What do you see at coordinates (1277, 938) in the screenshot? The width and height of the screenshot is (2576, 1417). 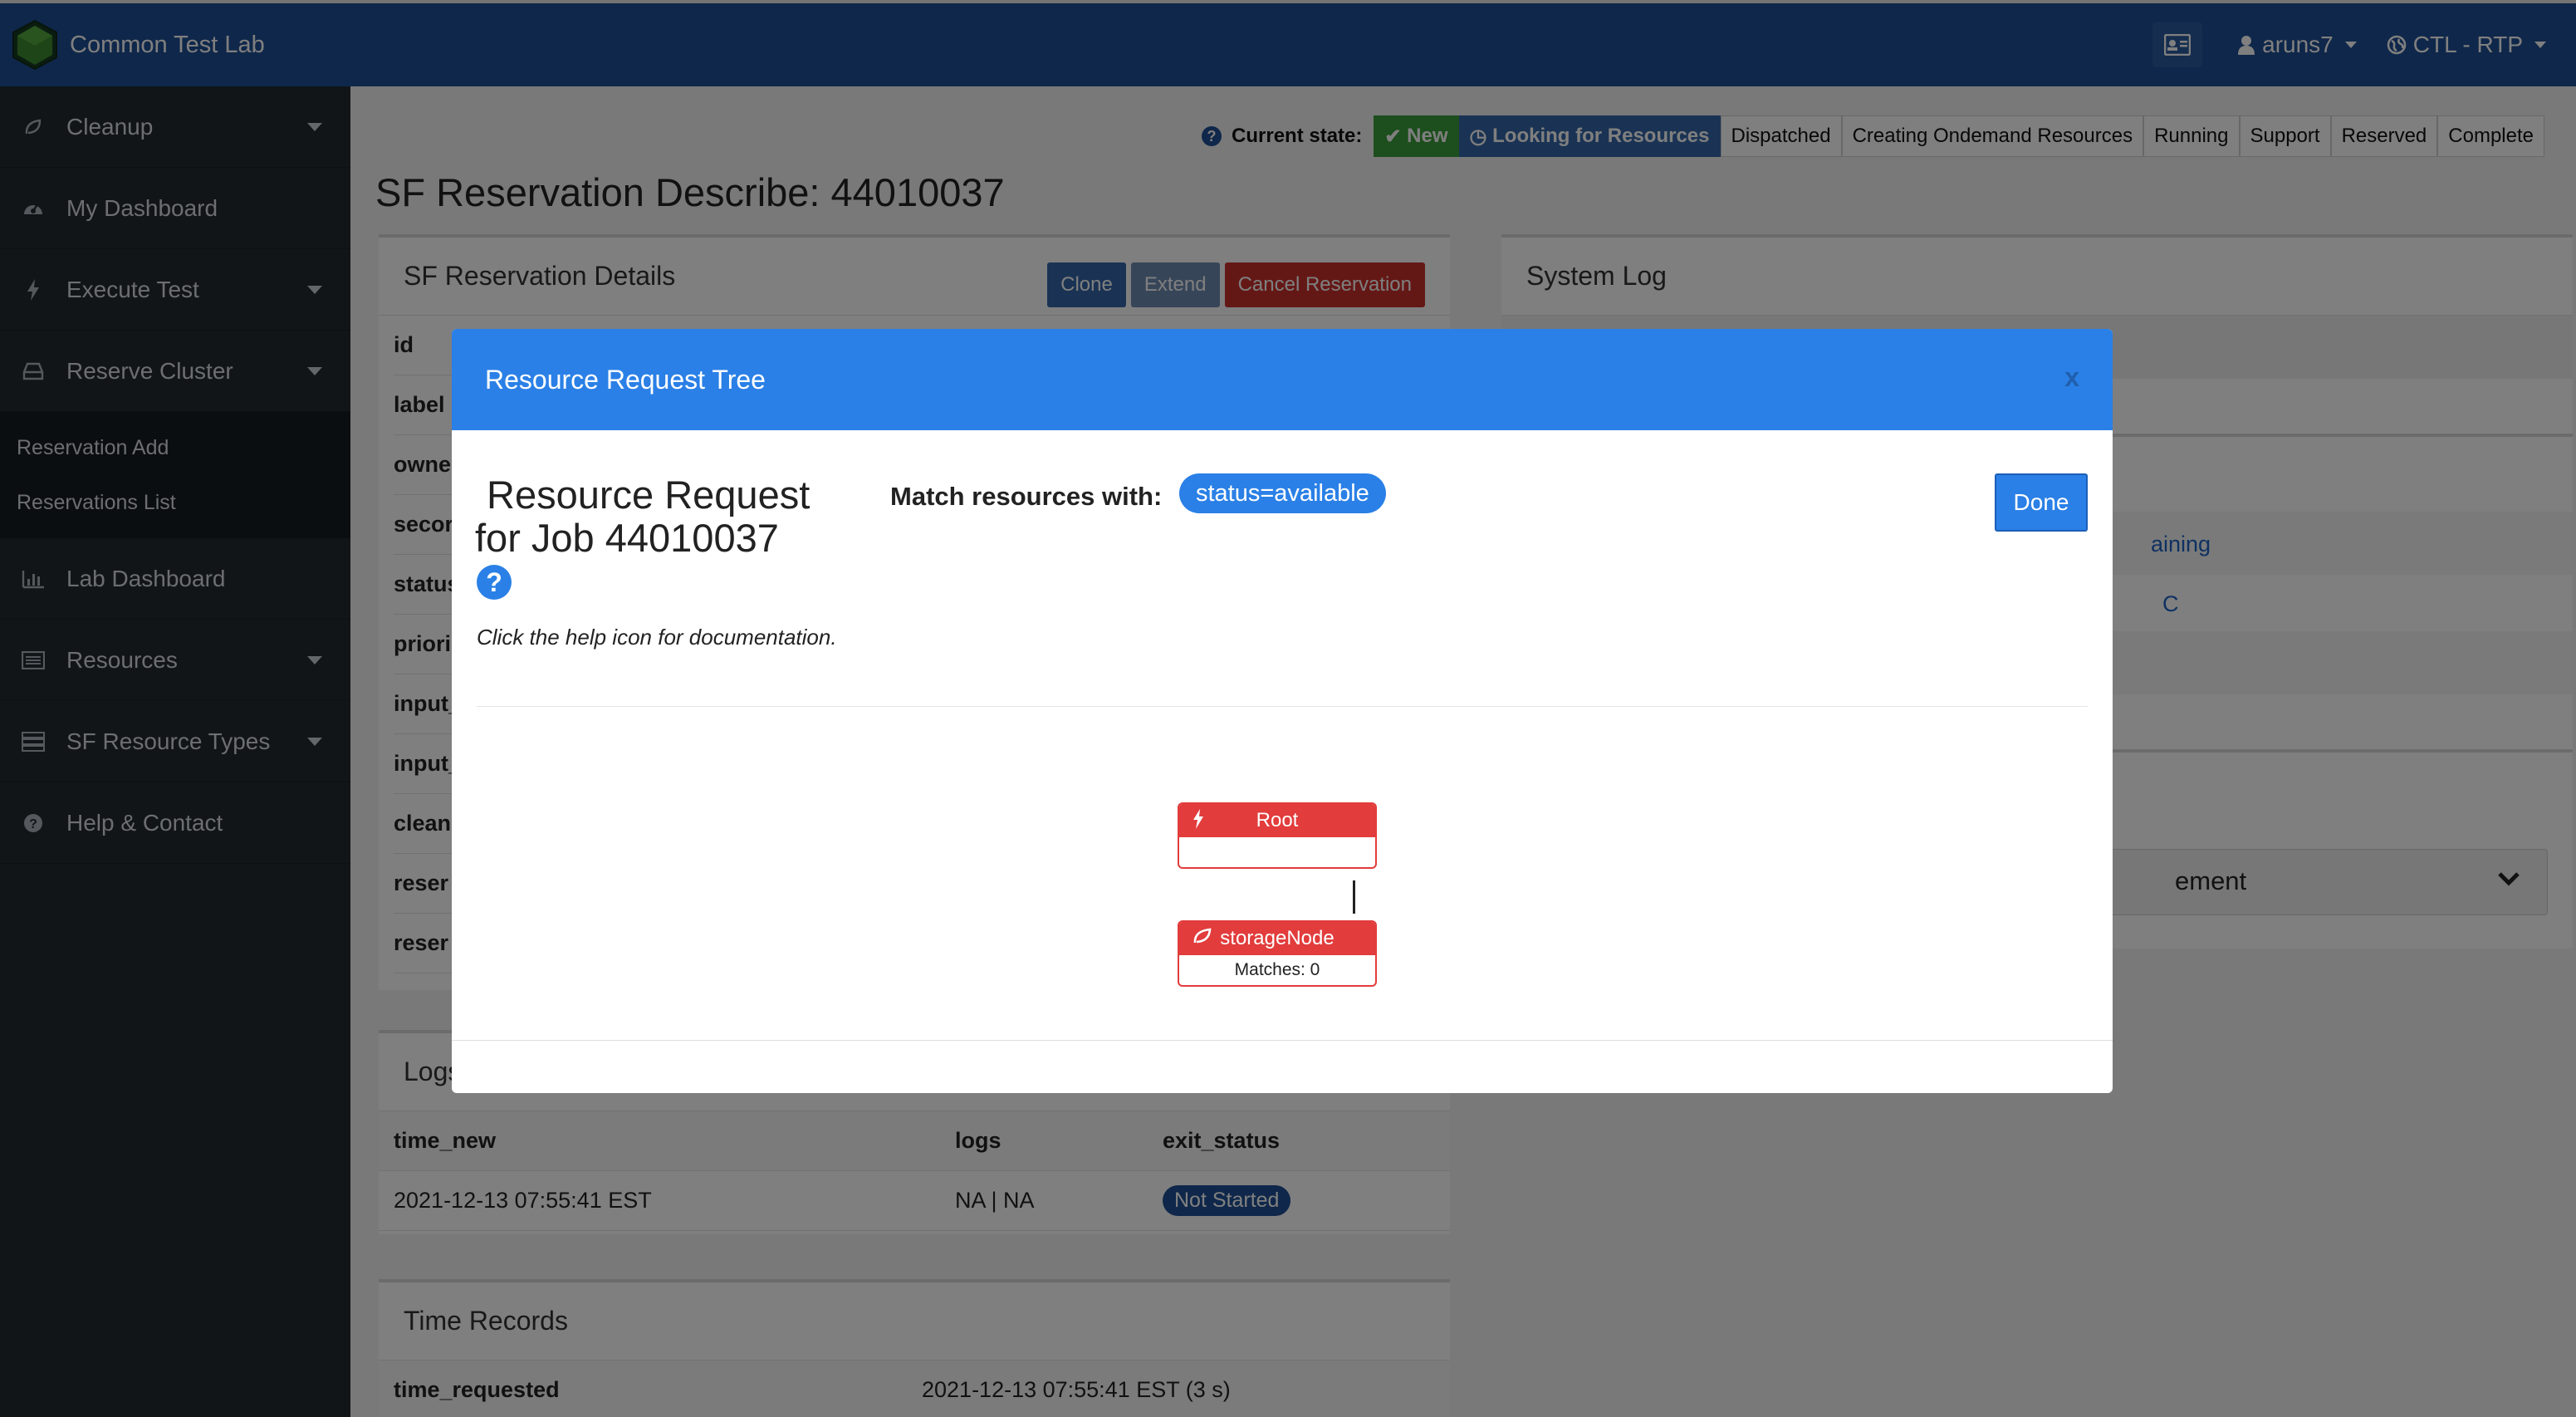 I see `tree-node-header: storageNode` at bounding box center [1277, 938].